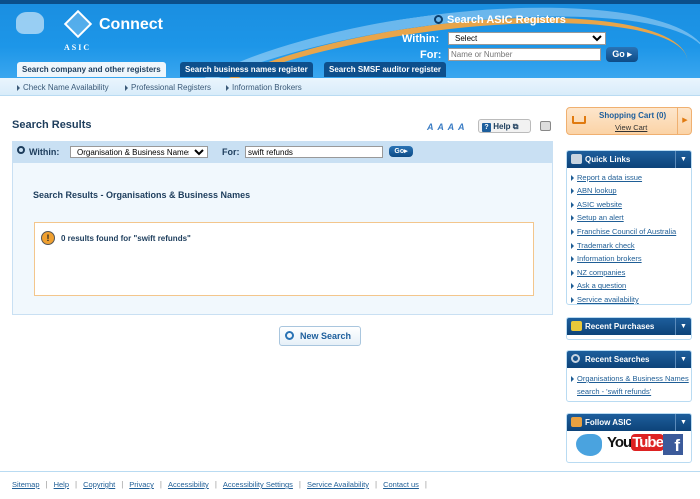 The height and width of the screenshot is (499, 700). I want to click on tab-search-smsf-auditor: Search SMSF auditor register, so click(385, 69).